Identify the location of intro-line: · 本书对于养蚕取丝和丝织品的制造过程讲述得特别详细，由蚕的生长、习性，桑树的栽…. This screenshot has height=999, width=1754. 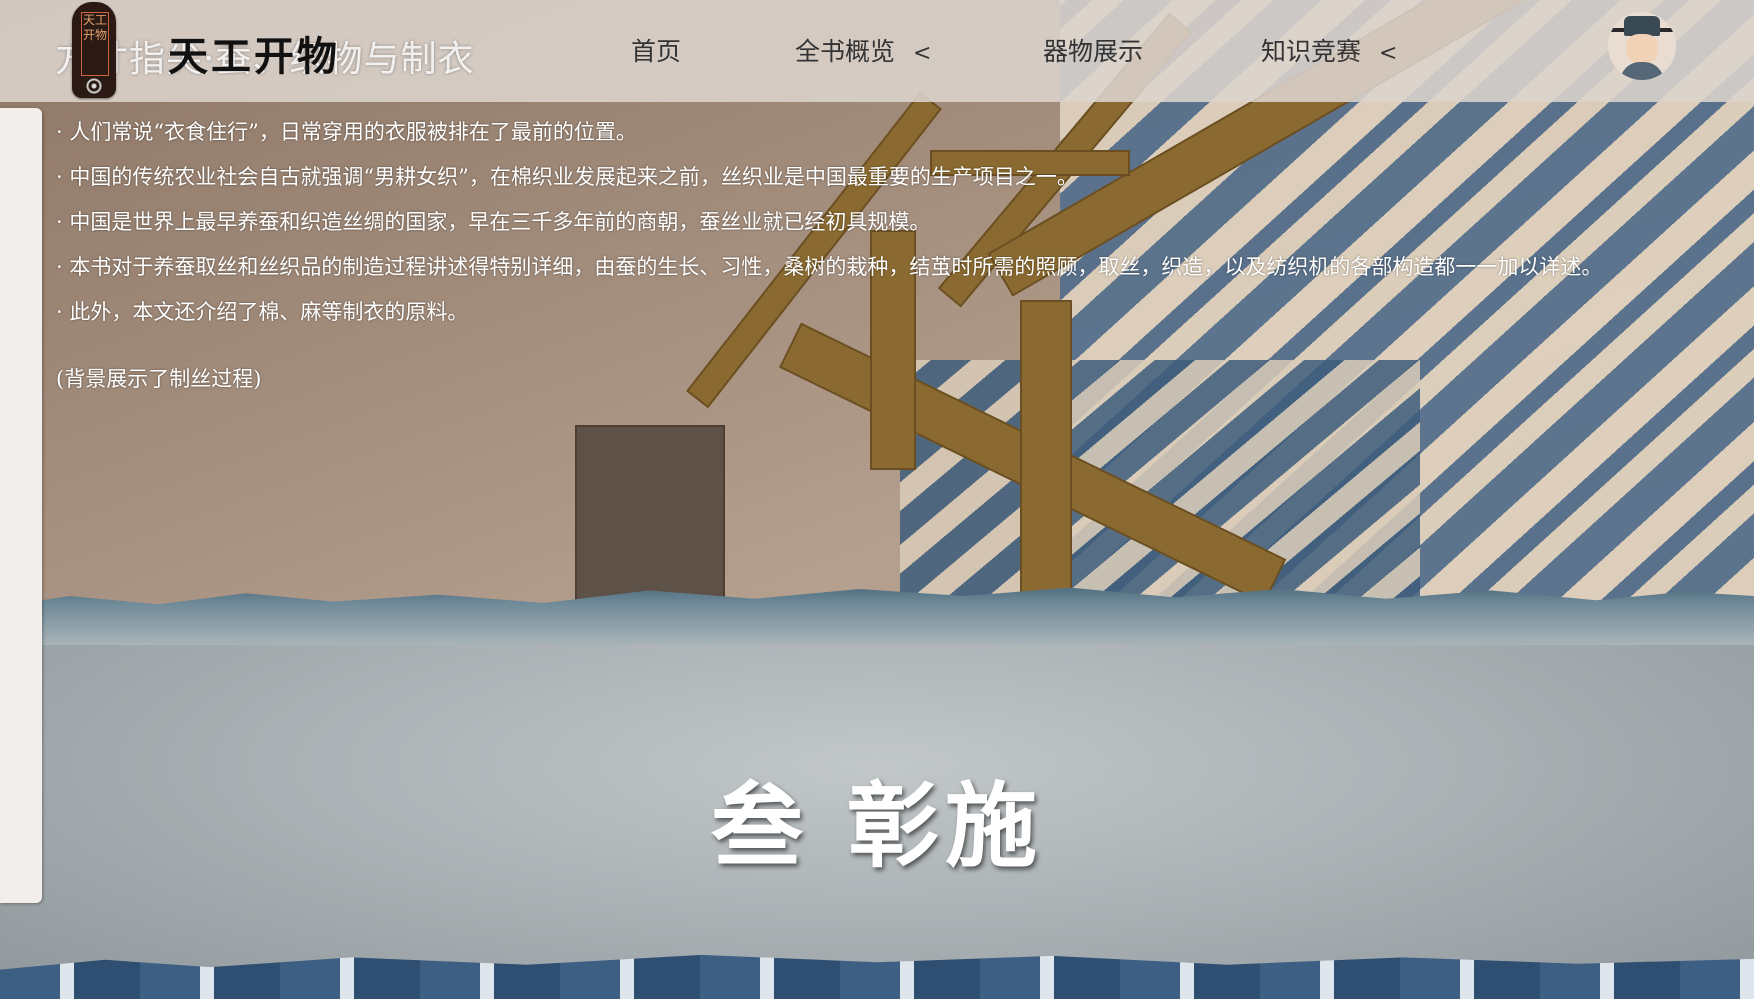
(829, 267).